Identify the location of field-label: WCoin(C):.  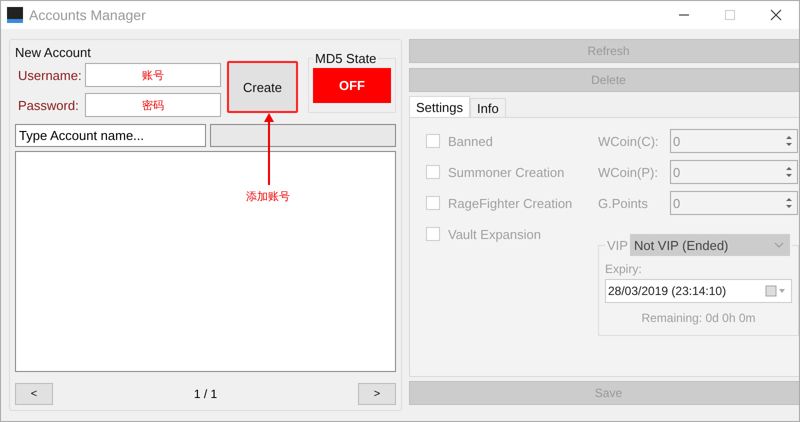
(629, 141).